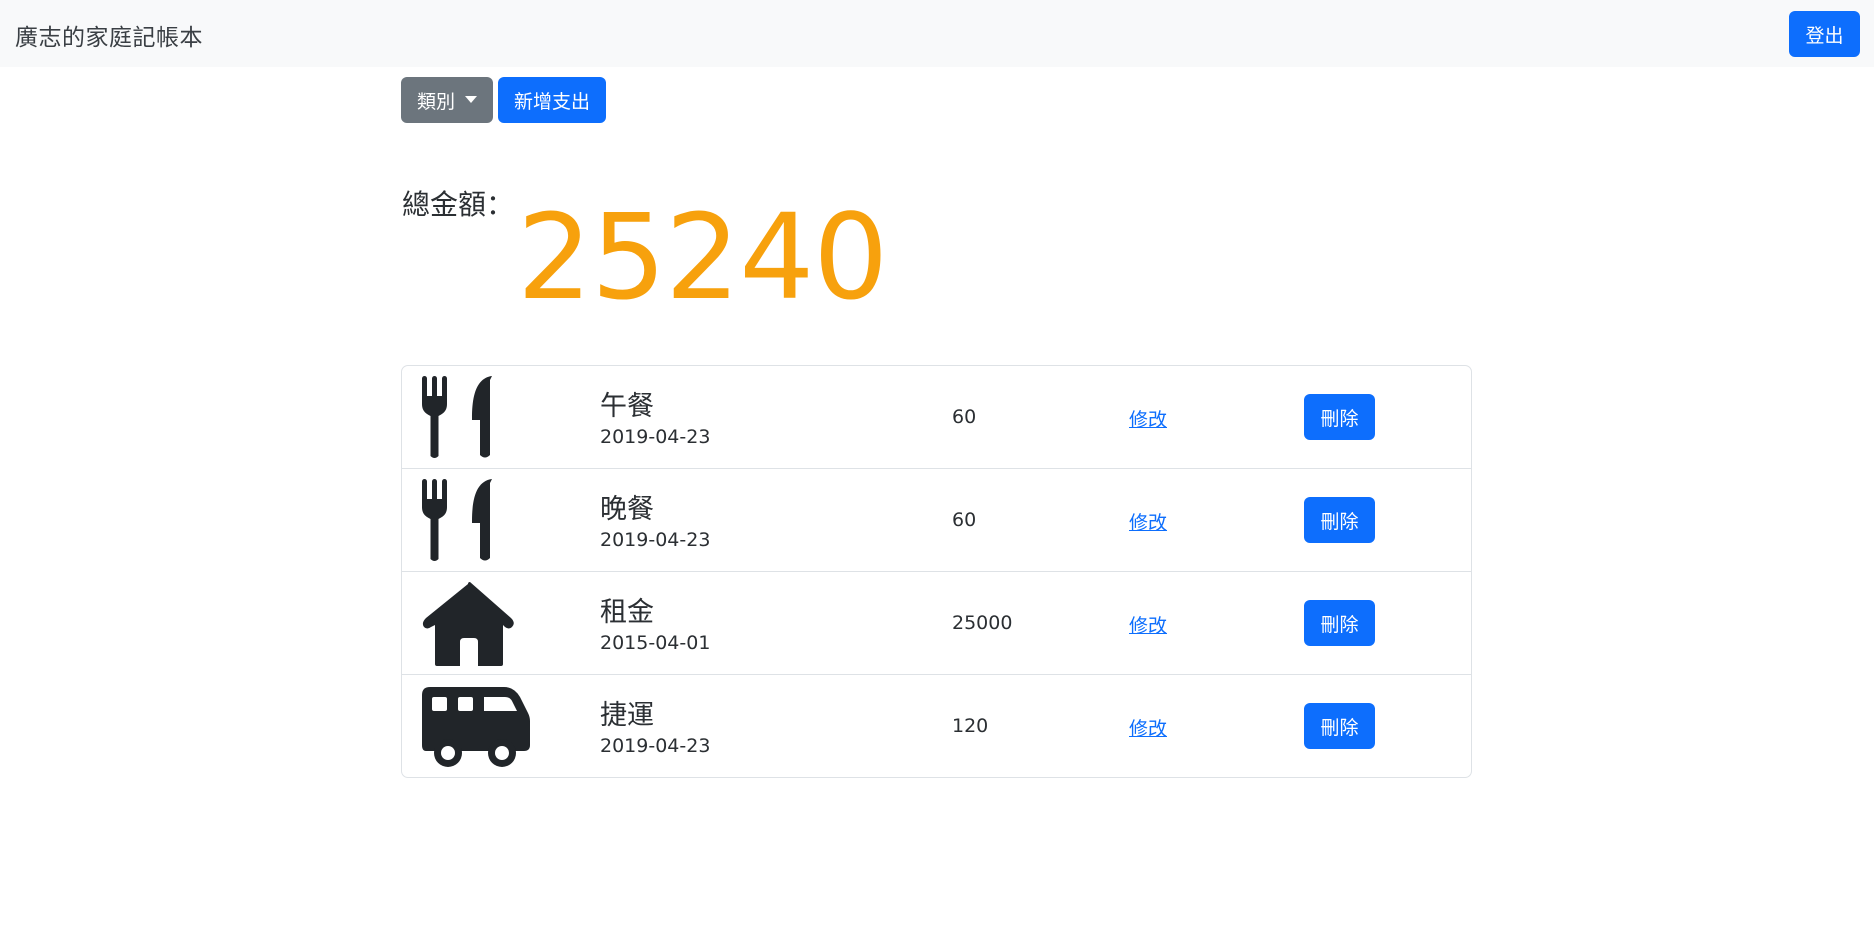 The width and height of the screenshot is (1874, 928). I want to click on expense-name: 租金, so click(627, 612).